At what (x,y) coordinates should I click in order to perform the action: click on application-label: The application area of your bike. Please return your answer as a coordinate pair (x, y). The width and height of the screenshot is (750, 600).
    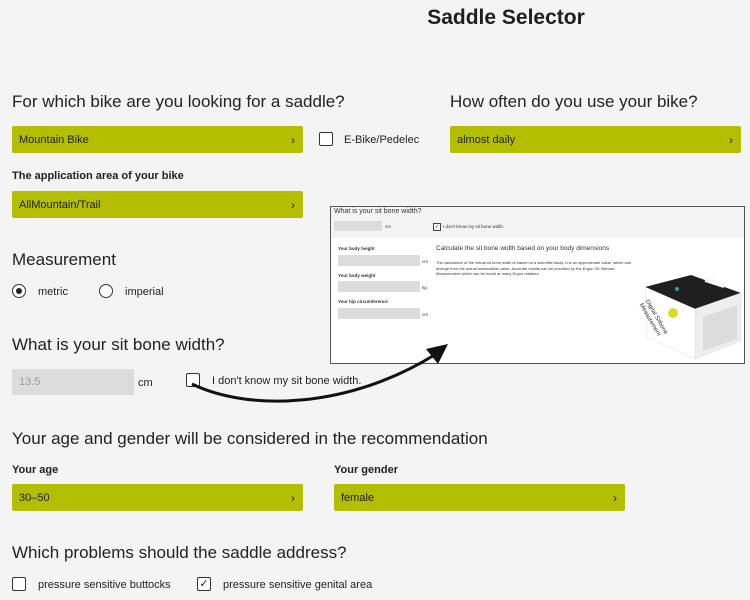
    Looking at the image, I should click on (98, 176).